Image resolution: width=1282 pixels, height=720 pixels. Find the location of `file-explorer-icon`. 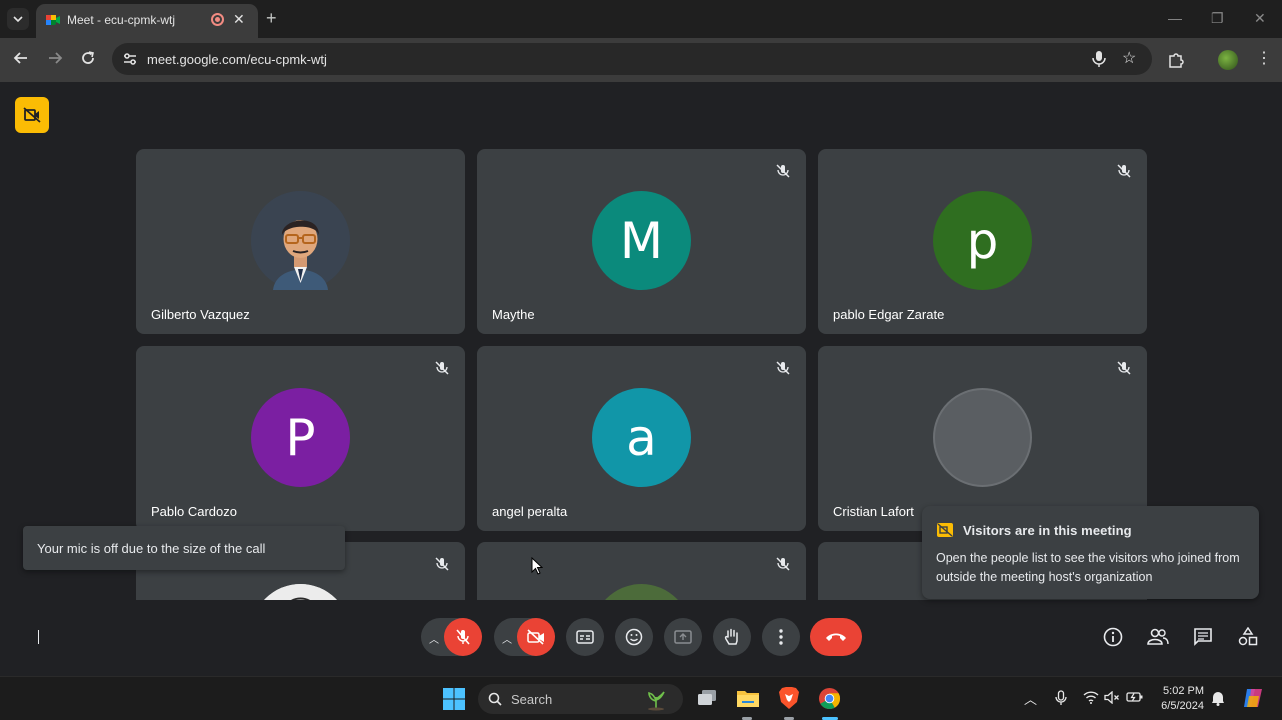

file-explorer-icon is located at coordinates (748, 698).